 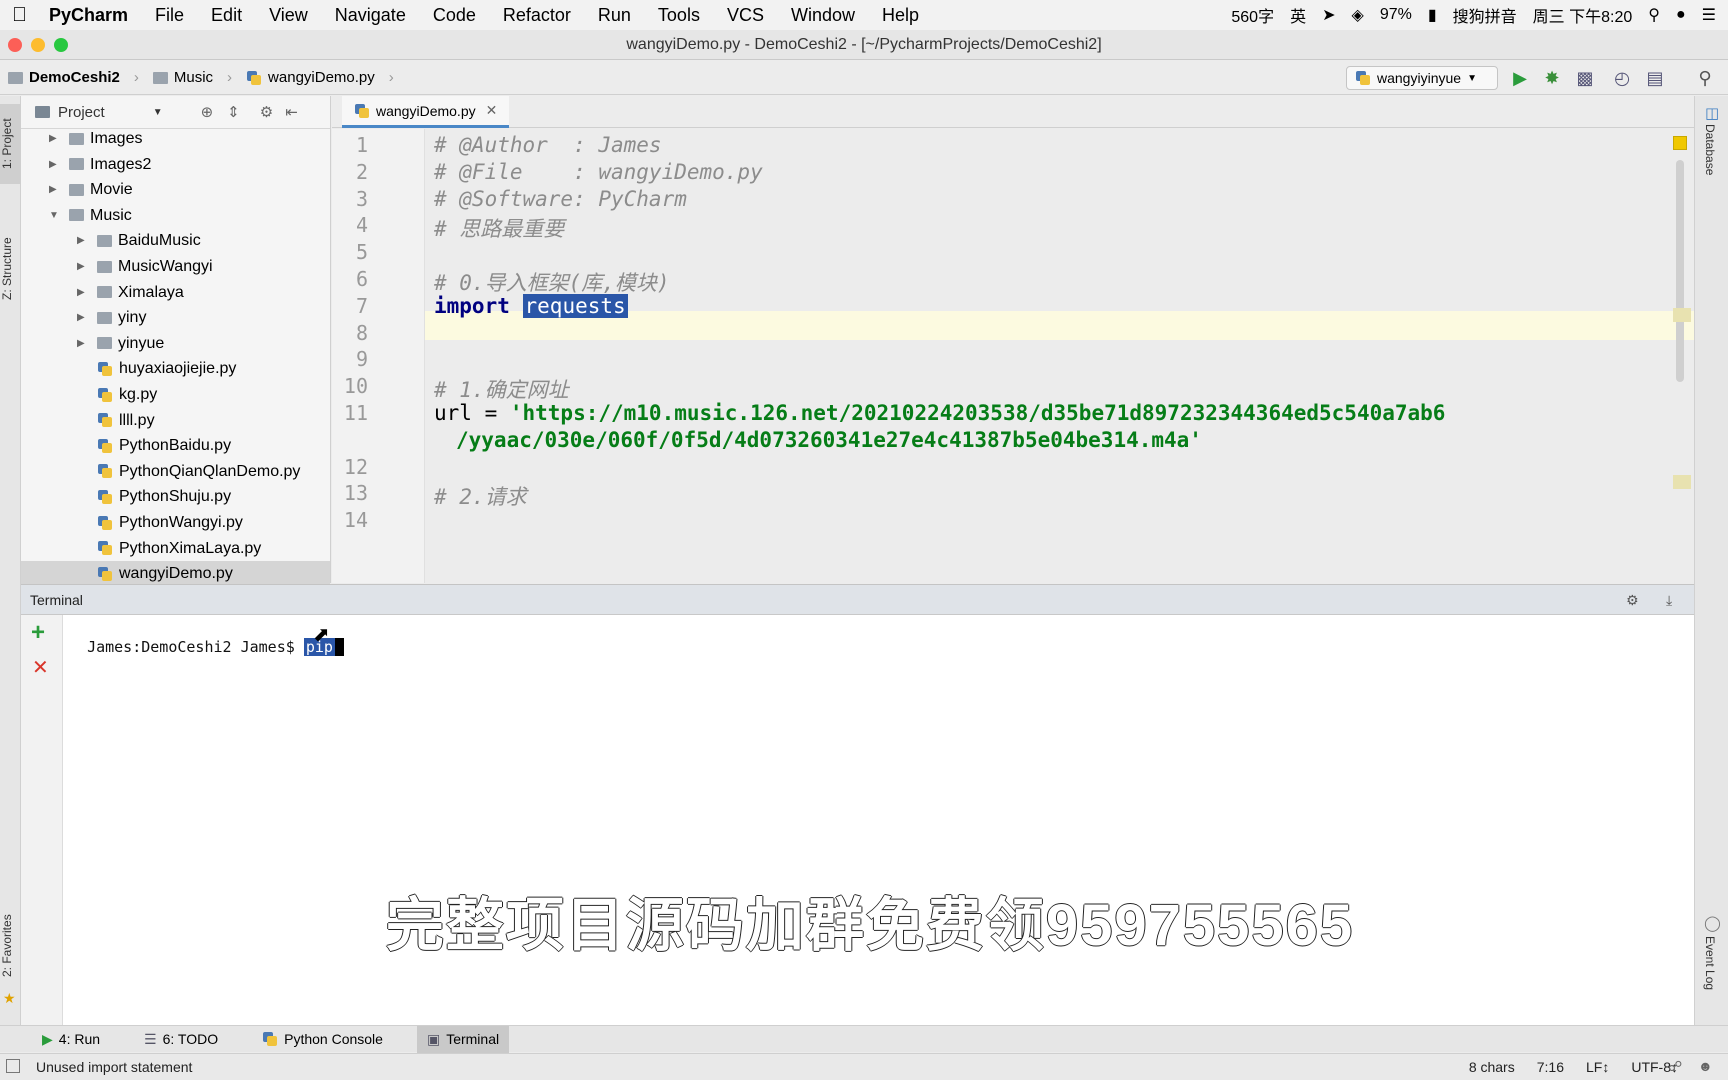 I want to click on siri-icon: ●, so click(x=1681, y=15).